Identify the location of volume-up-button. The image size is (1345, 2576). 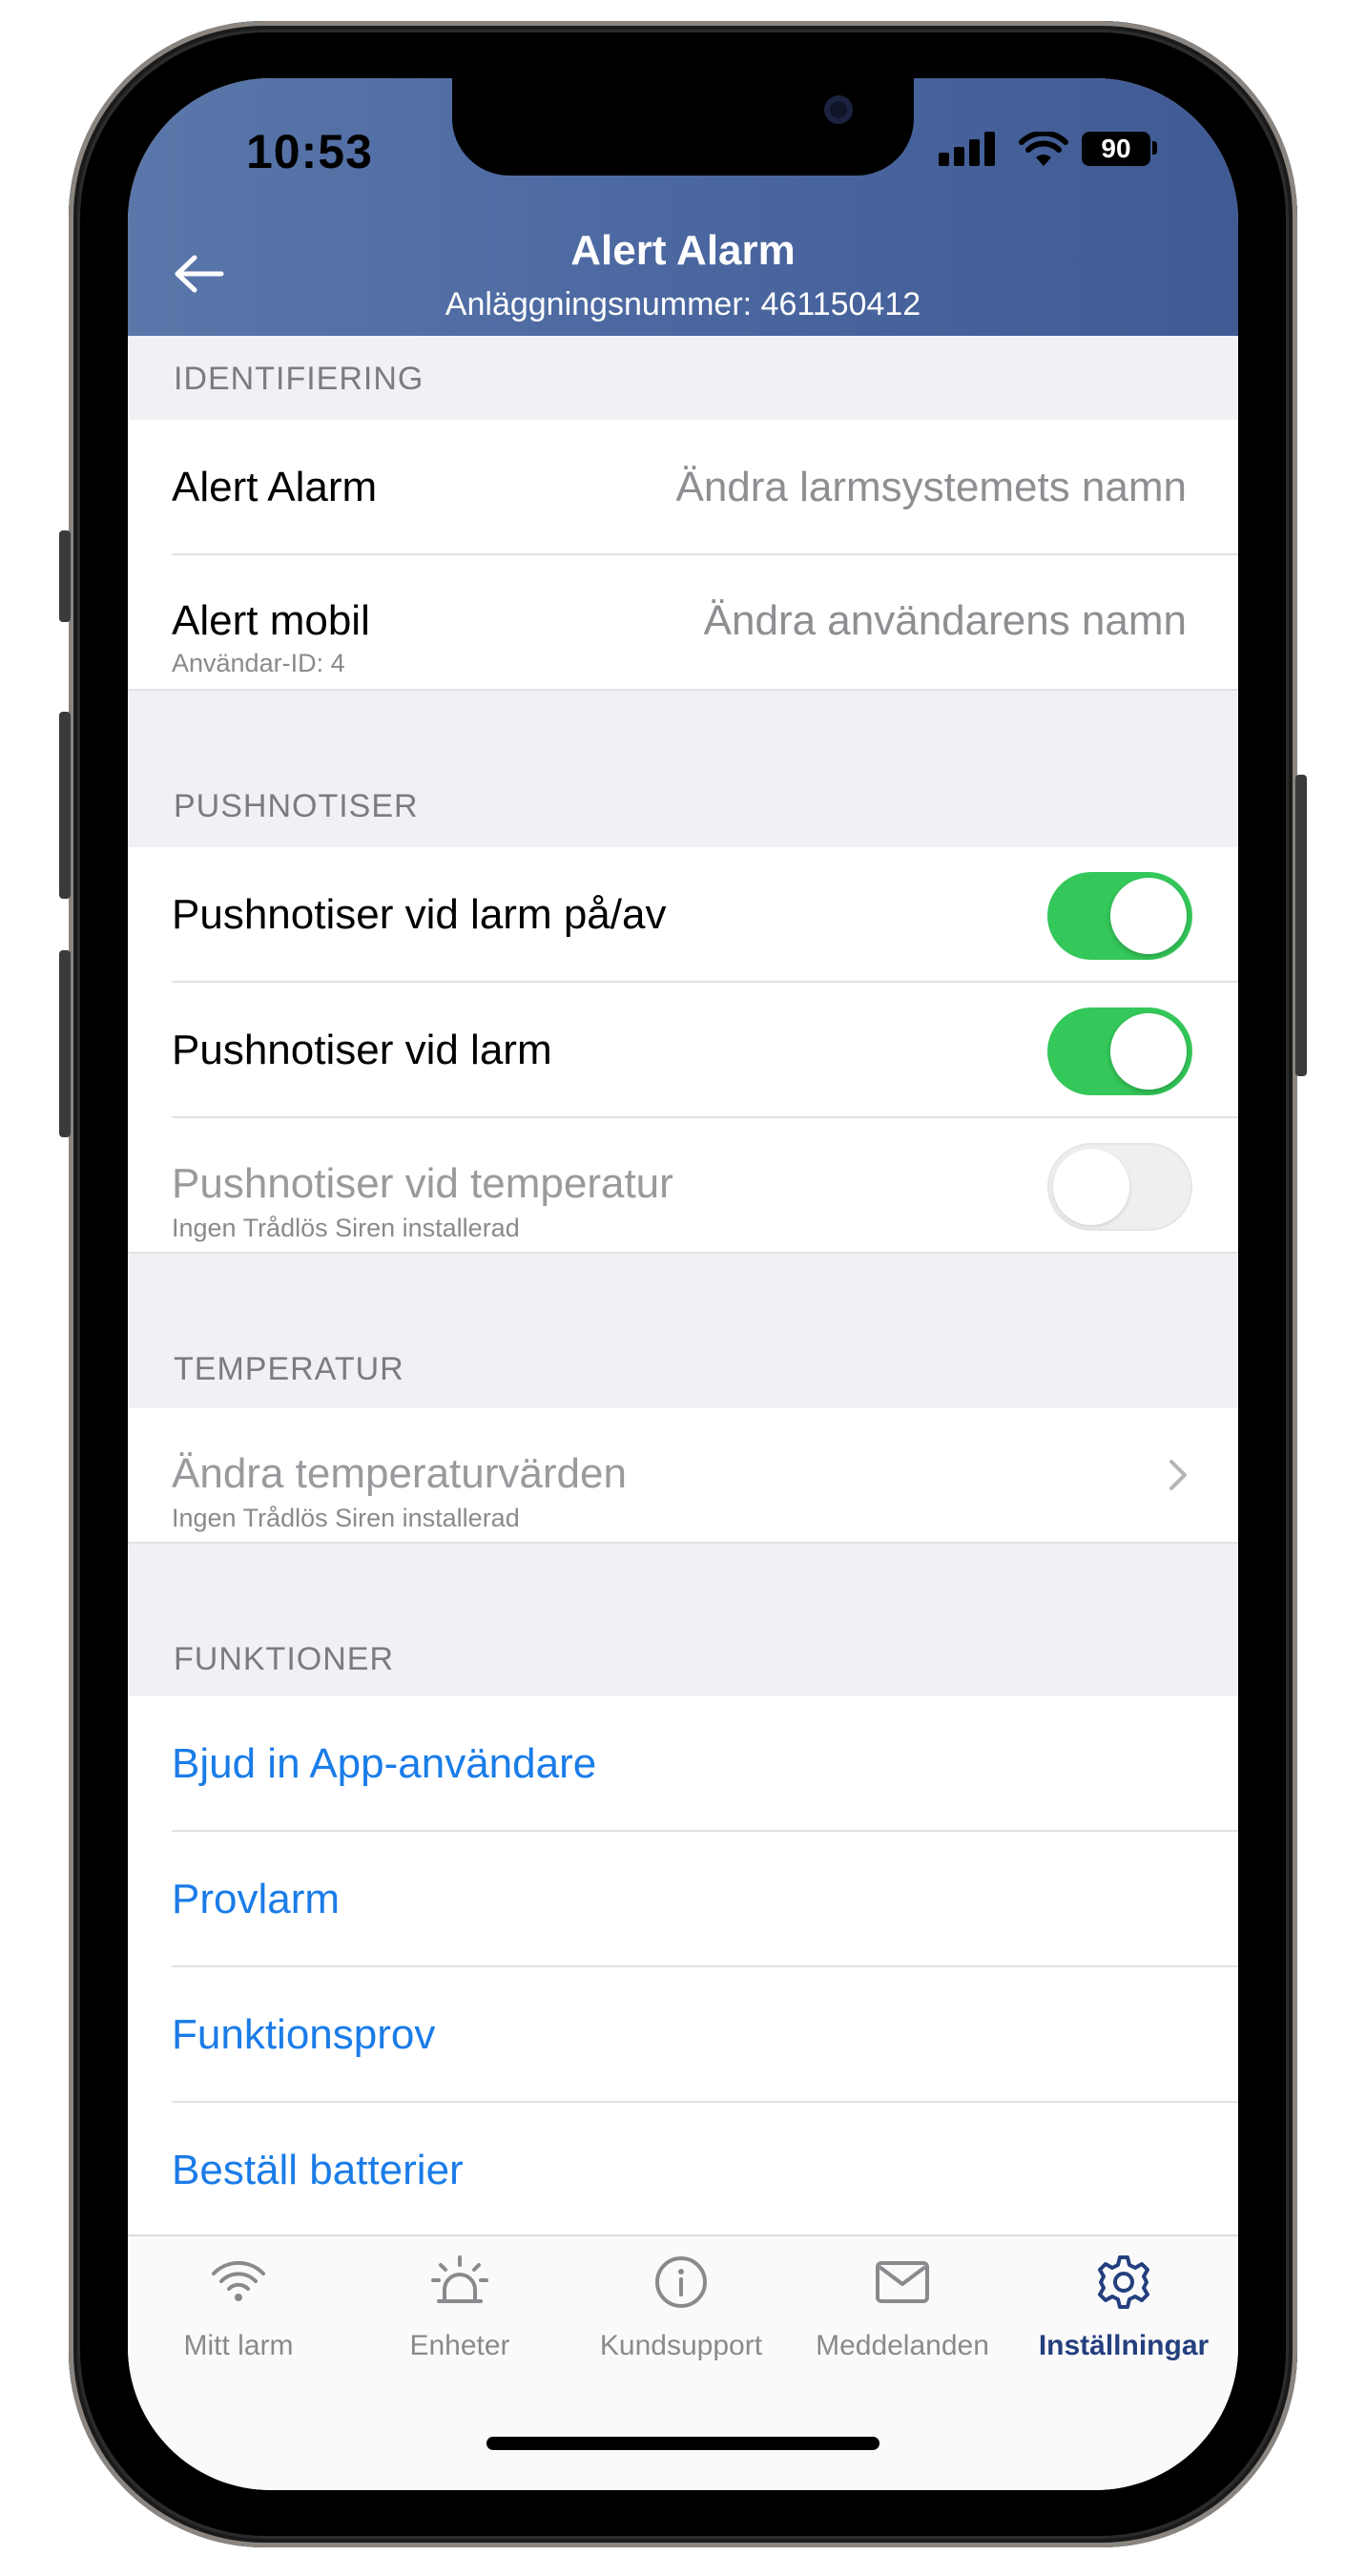
(65, 805).